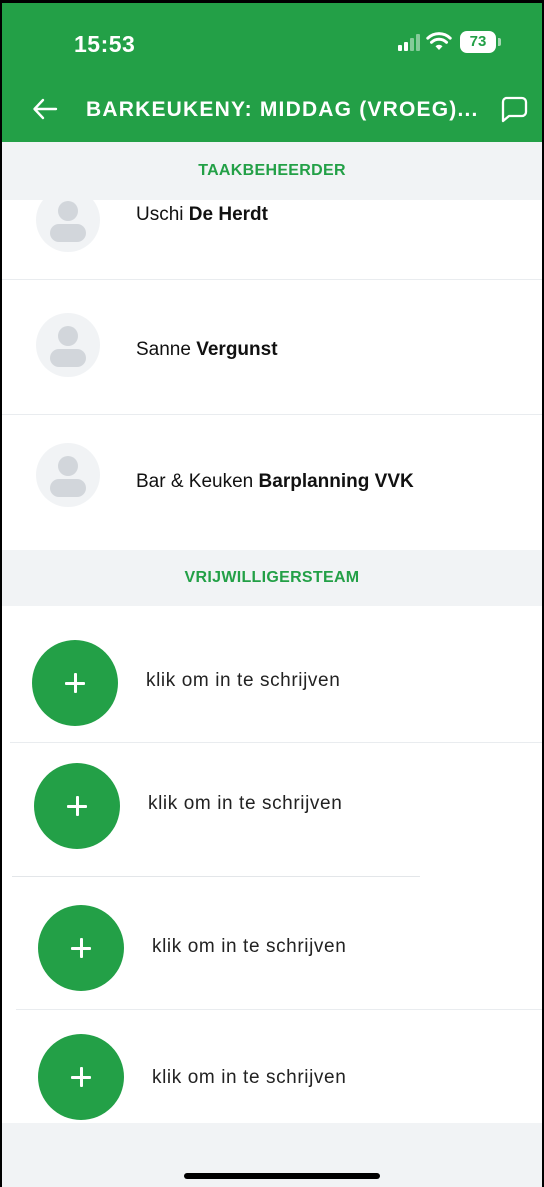 The height and width of the screenshot is (1187, 544). What do you see at coordinates (1, 593) in the screenshot?
I see `screen-border-left` at bounding box center [1, 593].